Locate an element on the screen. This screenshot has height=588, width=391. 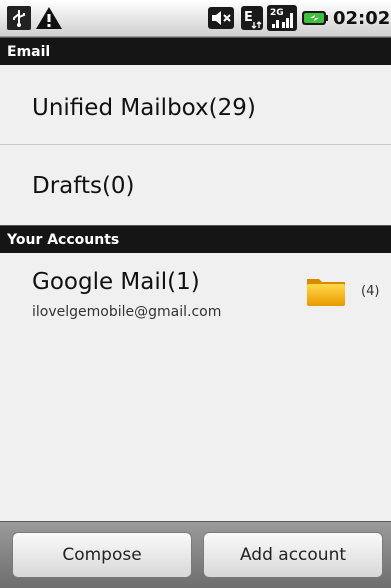
mailbox-label: Unified Mailbox(29) is located at coordinates (144, 108).